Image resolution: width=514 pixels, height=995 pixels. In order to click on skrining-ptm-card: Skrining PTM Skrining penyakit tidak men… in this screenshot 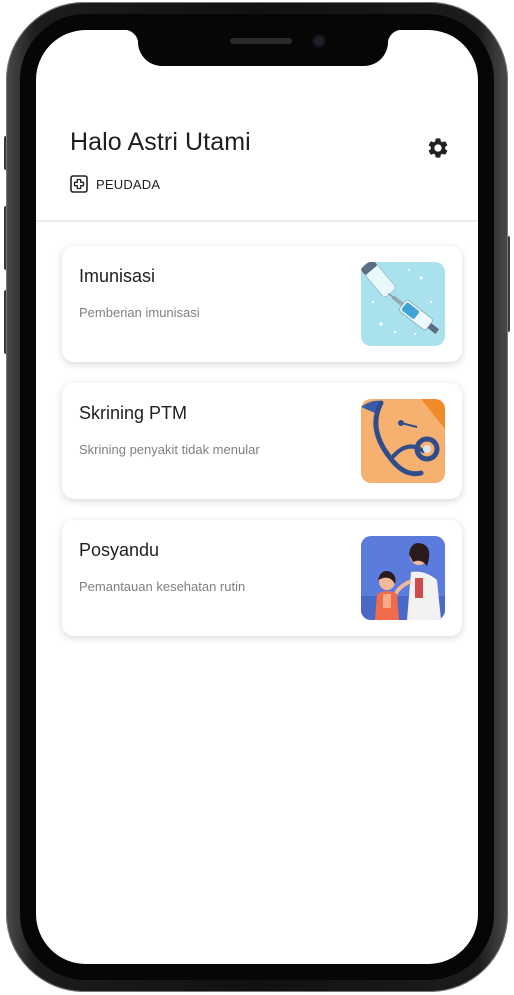, I will do `click(262, 441)`.